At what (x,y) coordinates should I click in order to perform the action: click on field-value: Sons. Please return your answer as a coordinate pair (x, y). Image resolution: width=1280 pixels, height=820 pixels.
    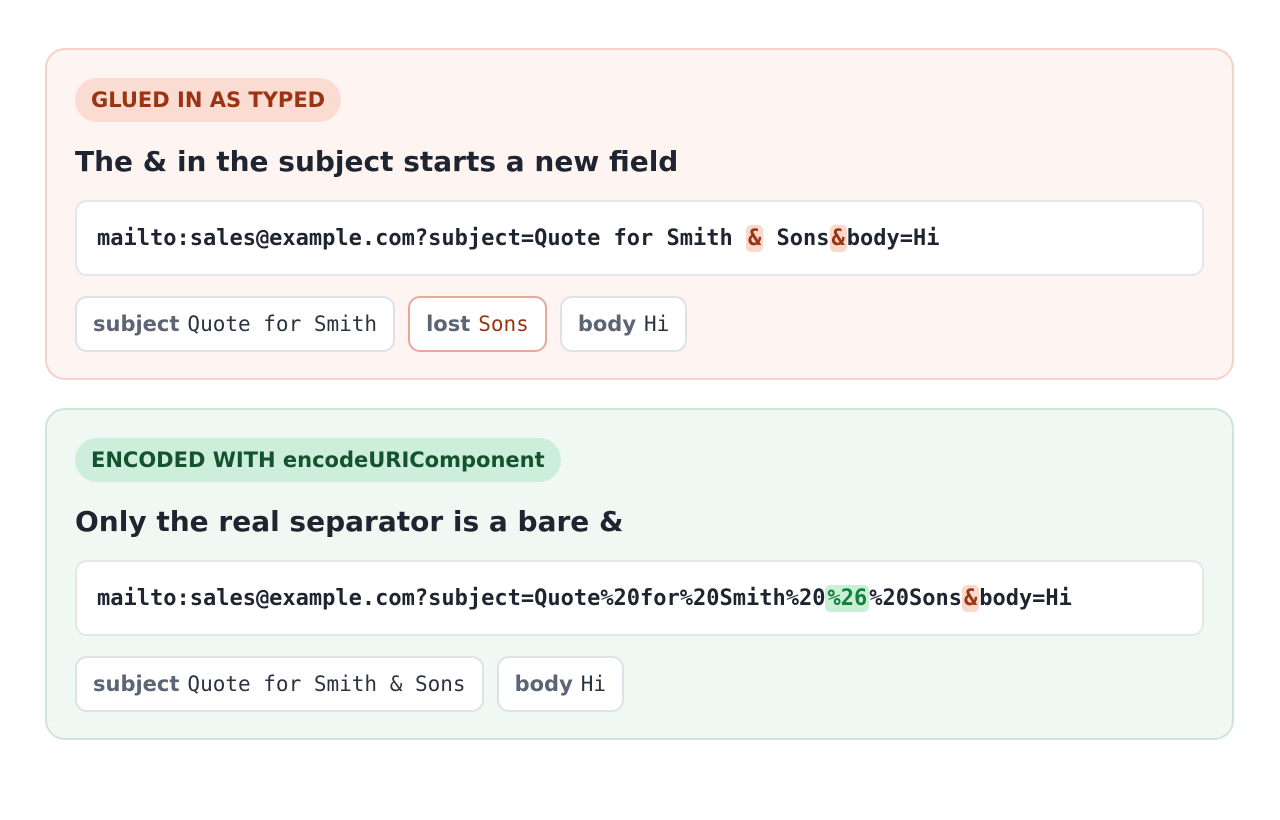
    Looking at the image, I should click on (503, 324).